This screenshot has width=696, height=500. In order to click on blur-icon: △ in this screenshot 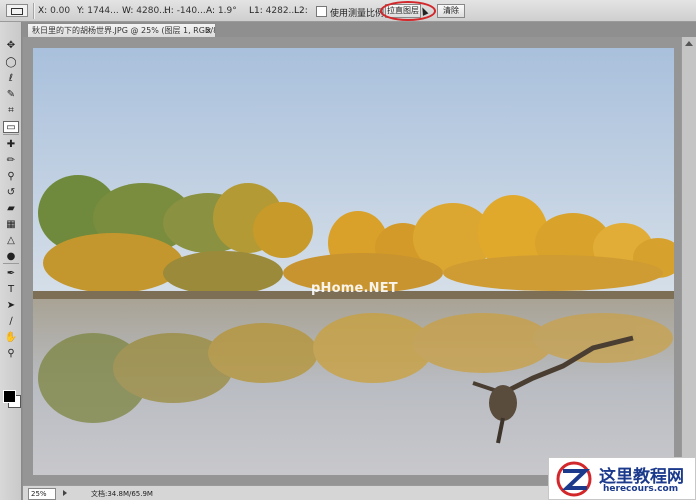, I will do `click(11, 241)`.